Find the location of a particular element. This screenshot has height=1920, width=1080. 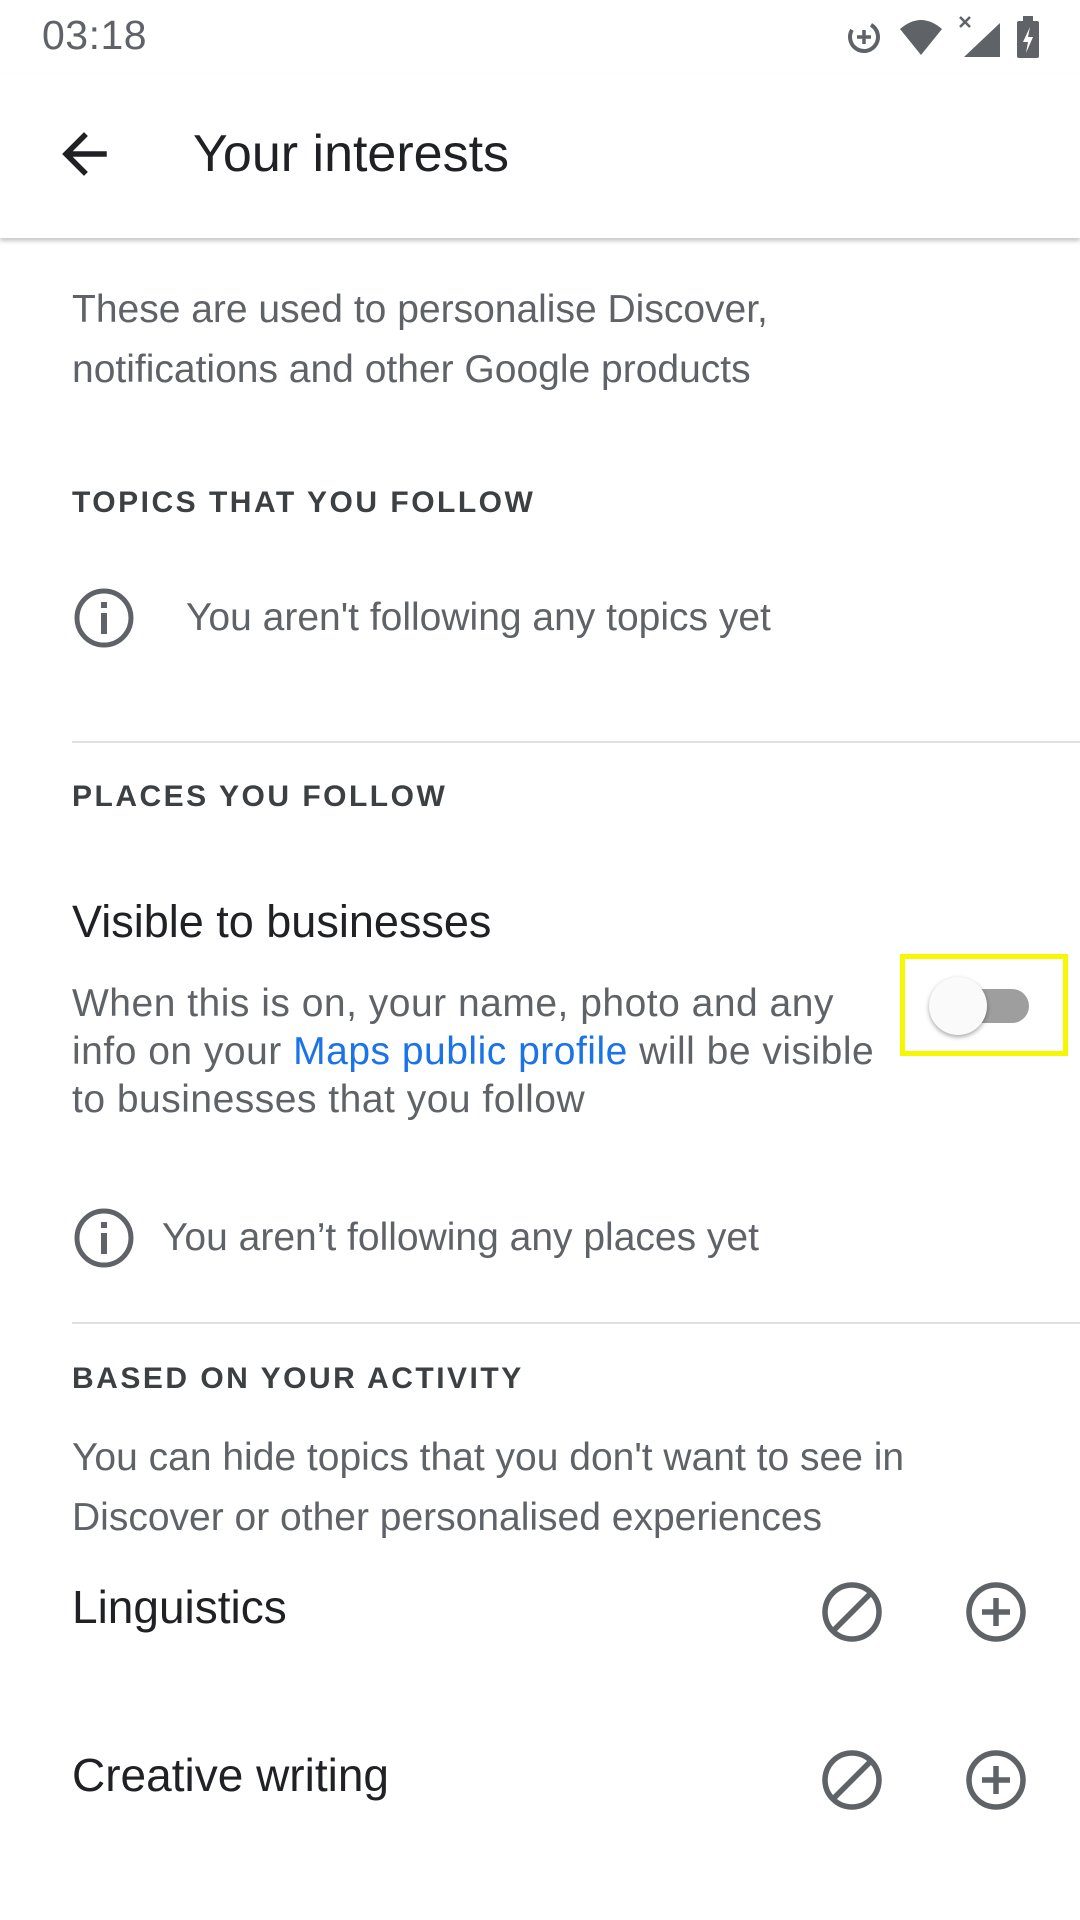

topics-empty-text: You aren't following any topics yet is located at coordinates (478, 617).